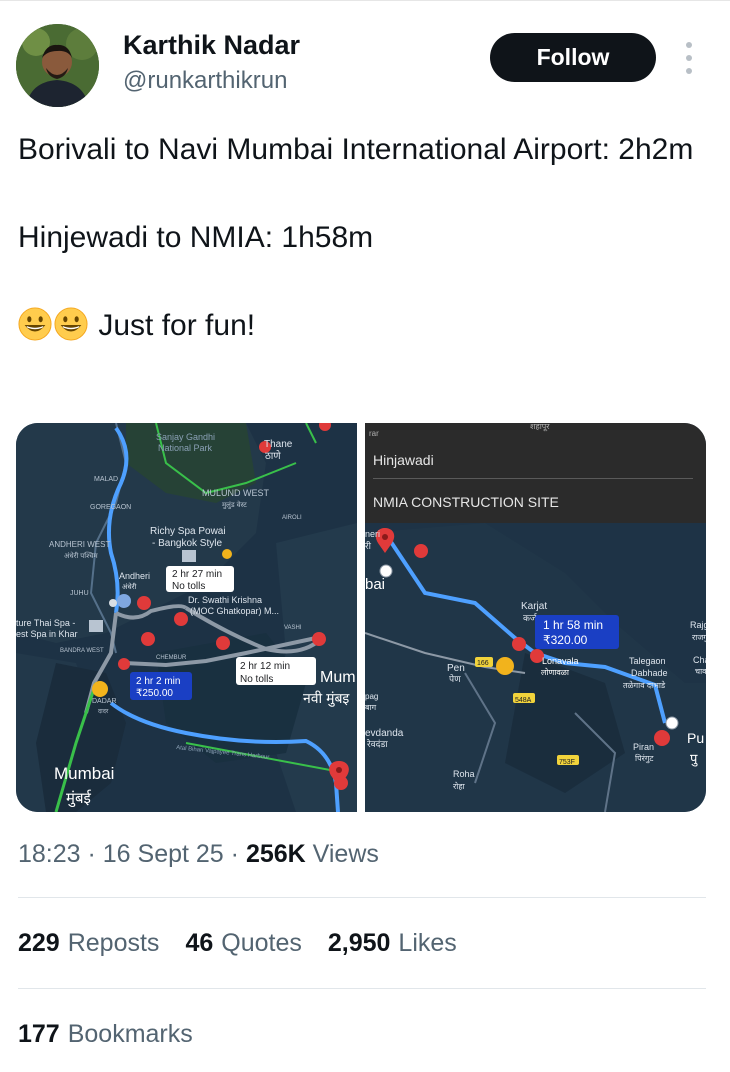  I want to click on reposts-stat: 229 Reposts, so click(88, 943).